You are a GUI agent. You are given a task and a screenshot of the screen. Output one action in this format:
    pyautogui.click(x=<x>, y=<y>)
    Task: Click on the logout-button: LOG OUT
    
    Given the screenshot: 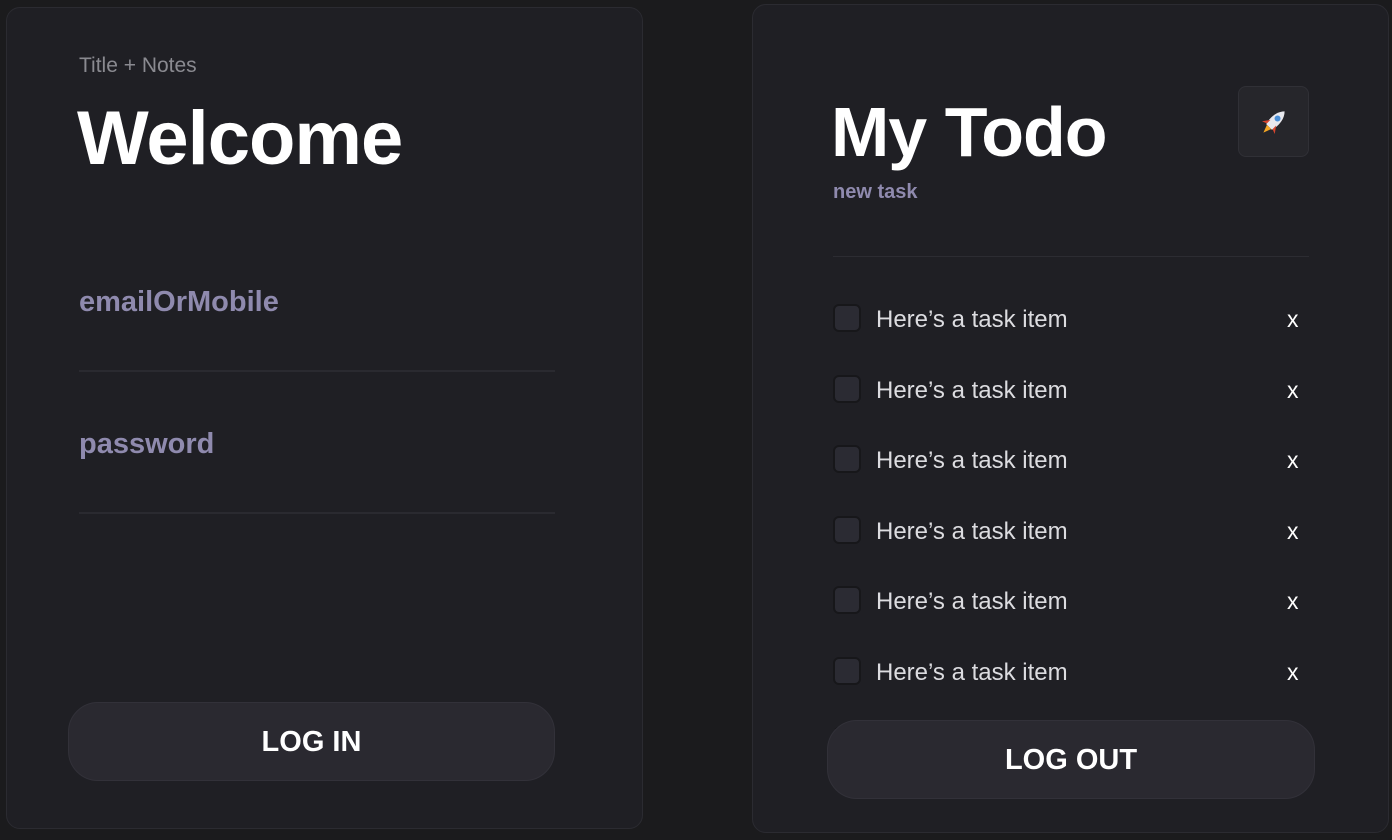 What is the action you would take?
    pyautogui.click(x=1071, y=759)
    